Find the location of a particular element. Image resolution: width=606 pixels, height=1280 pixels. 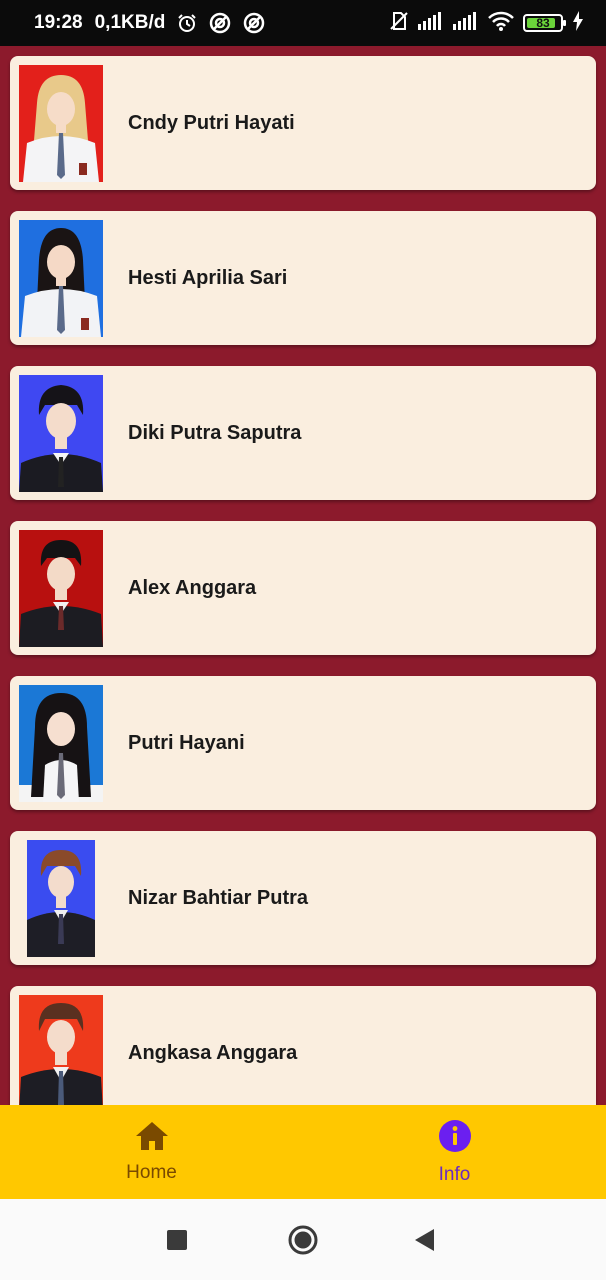

student-name: Angkasa Anggara is located at coordinates (213, 1052).